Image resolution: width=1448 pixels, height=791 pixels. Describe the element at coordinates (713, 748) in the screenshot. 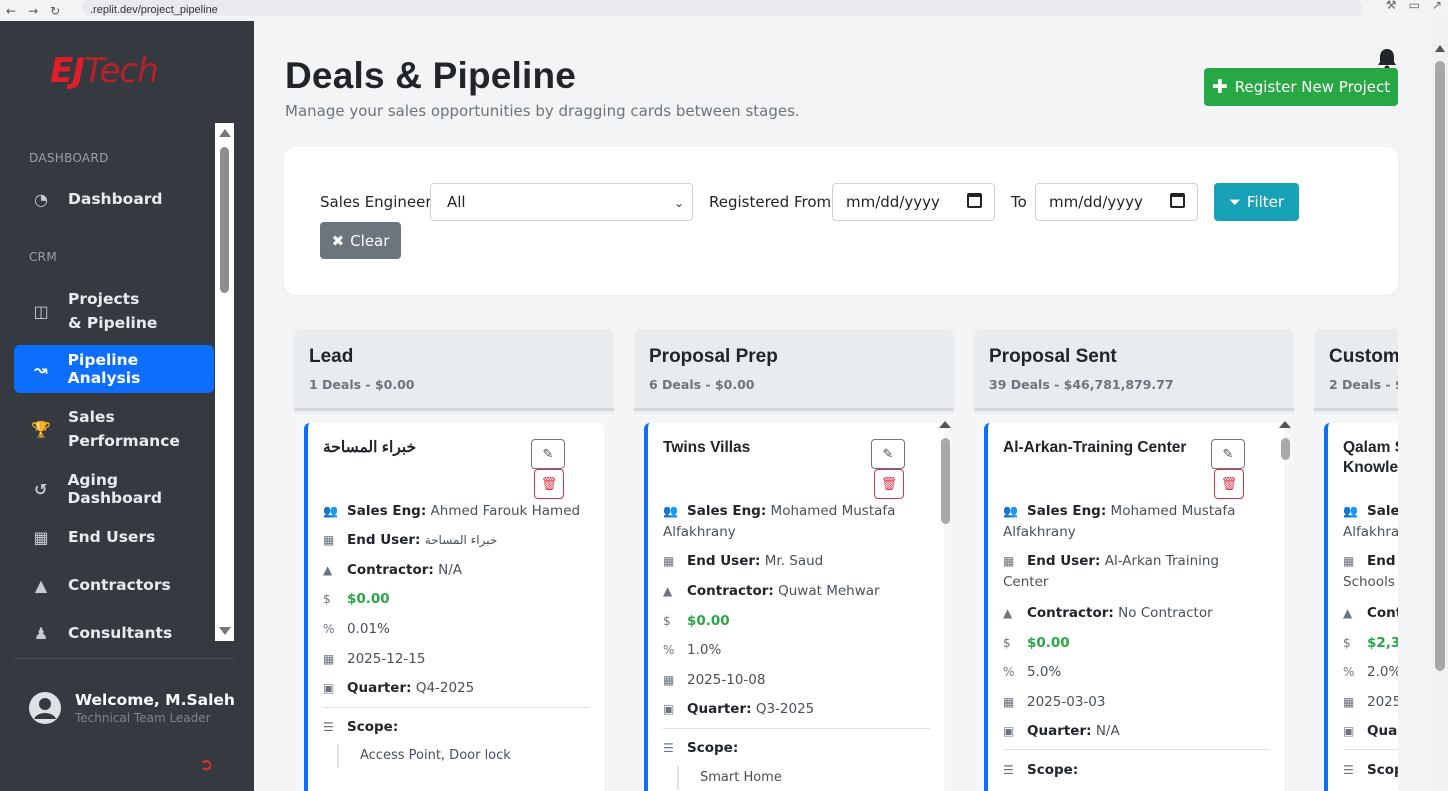

I see `field-label: Scope:` at that location.